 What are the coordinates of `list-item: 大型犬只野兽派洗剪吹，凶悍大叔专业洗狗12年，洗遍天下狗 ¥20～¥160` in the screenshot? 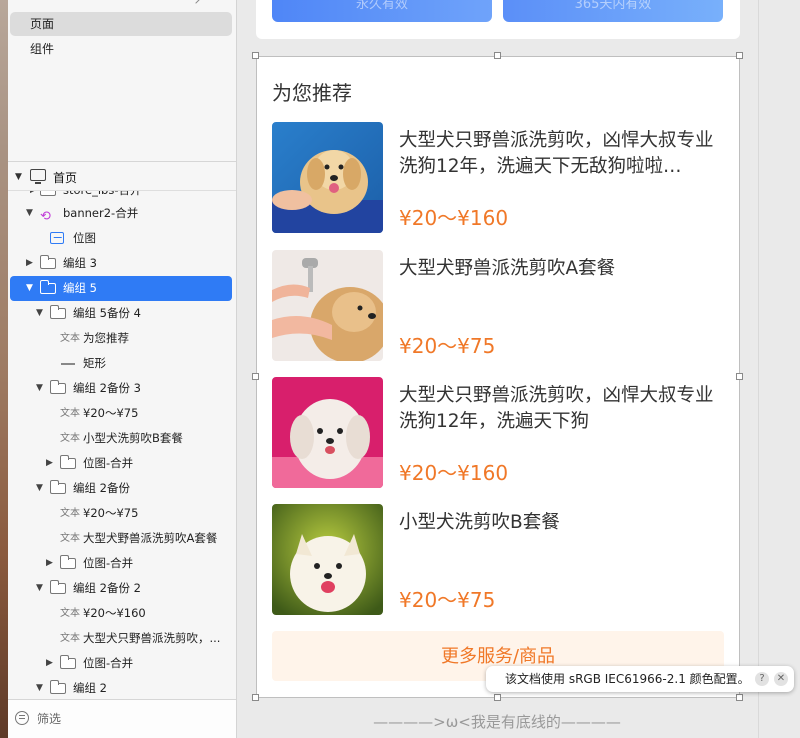 It's located at (498, 432).